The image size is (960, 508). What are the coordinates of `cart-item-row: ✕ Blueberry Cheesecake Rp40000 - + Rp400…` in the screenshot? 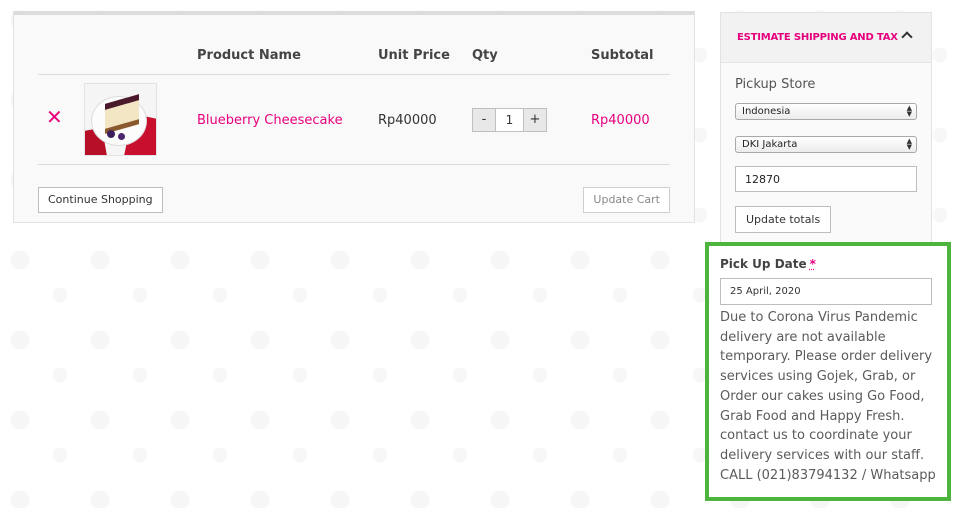 It's located at (354, 120).